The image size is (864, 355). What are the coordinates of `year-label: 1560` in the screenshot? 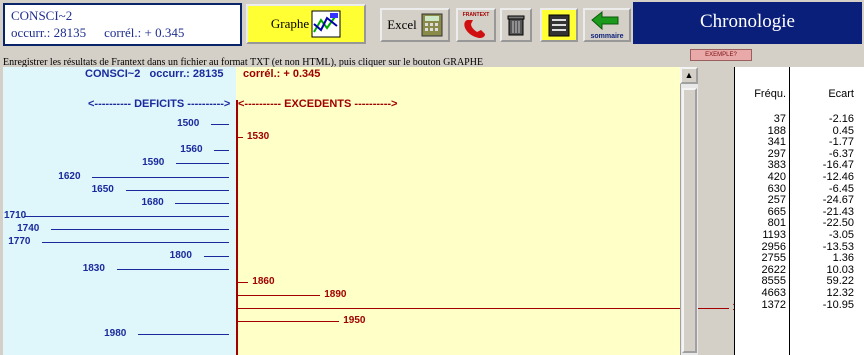 It's located at (191, 149).